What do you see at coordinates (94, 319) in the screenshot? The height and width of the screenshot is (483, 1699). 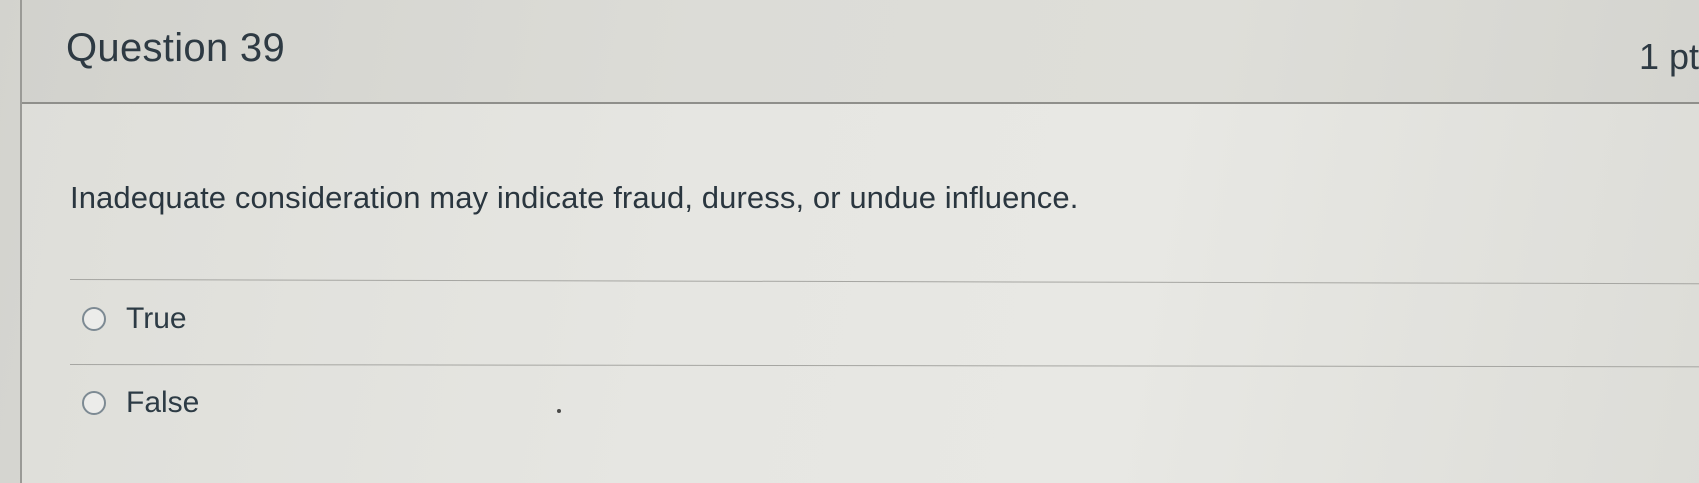 I see `radio-button-true` at bounding box center [94, 319].